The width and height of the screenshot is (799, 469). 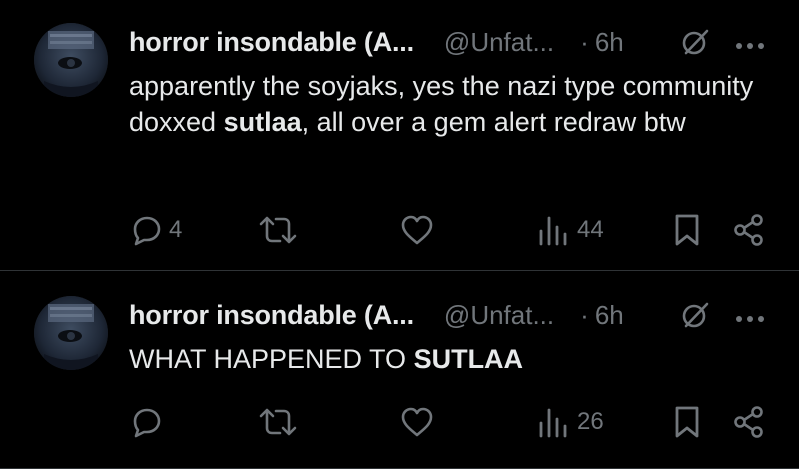 I want to click on action-bar: 4 44, so click(x=399, y=230).